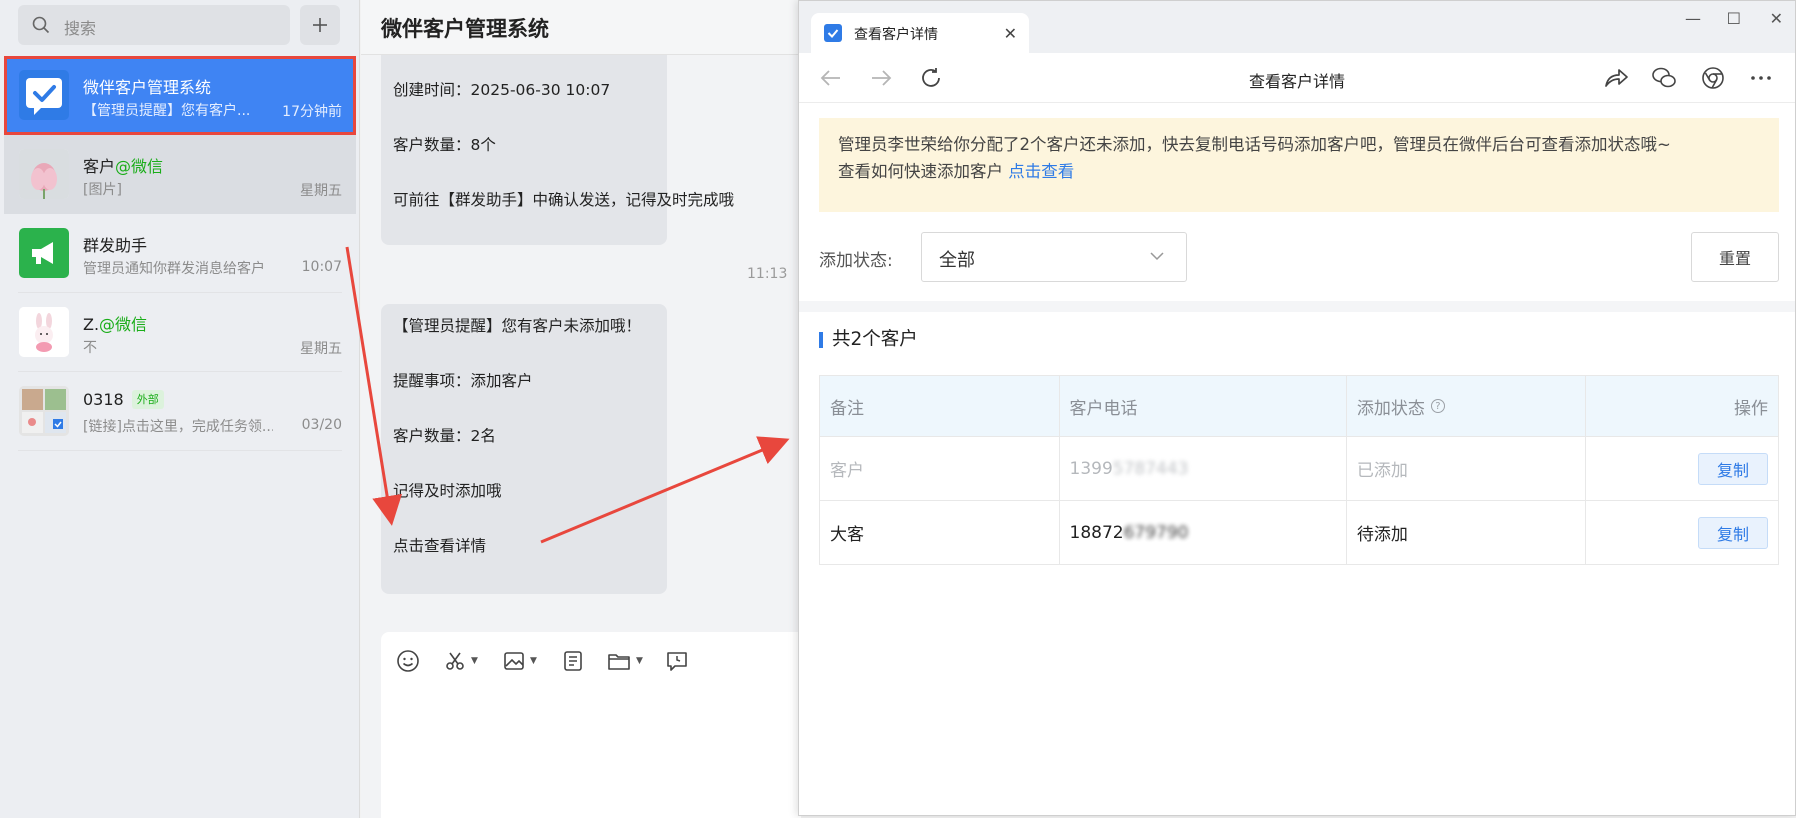 The width and height of the screenshot is (1796, 818). What do you see at coordinates (1761, 78) in the screenshot?
I see `more-icon` at bounding box center [1761, 78].